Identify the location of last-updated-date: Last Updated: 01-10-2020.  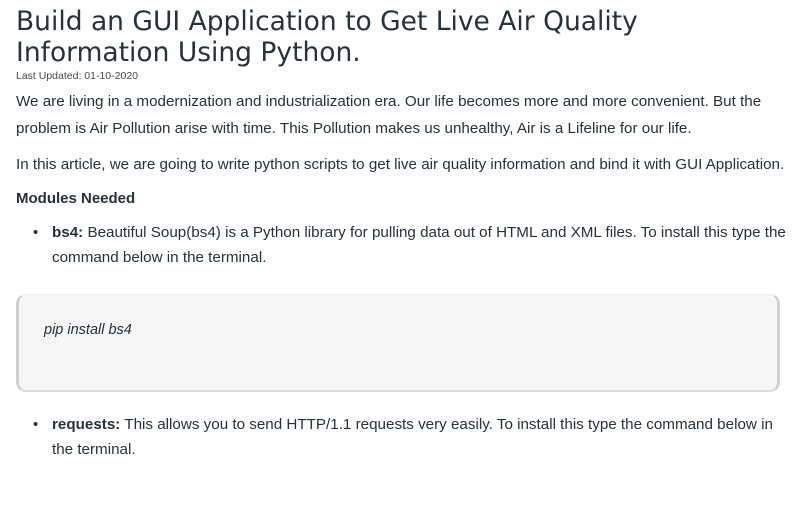
(77, 76).